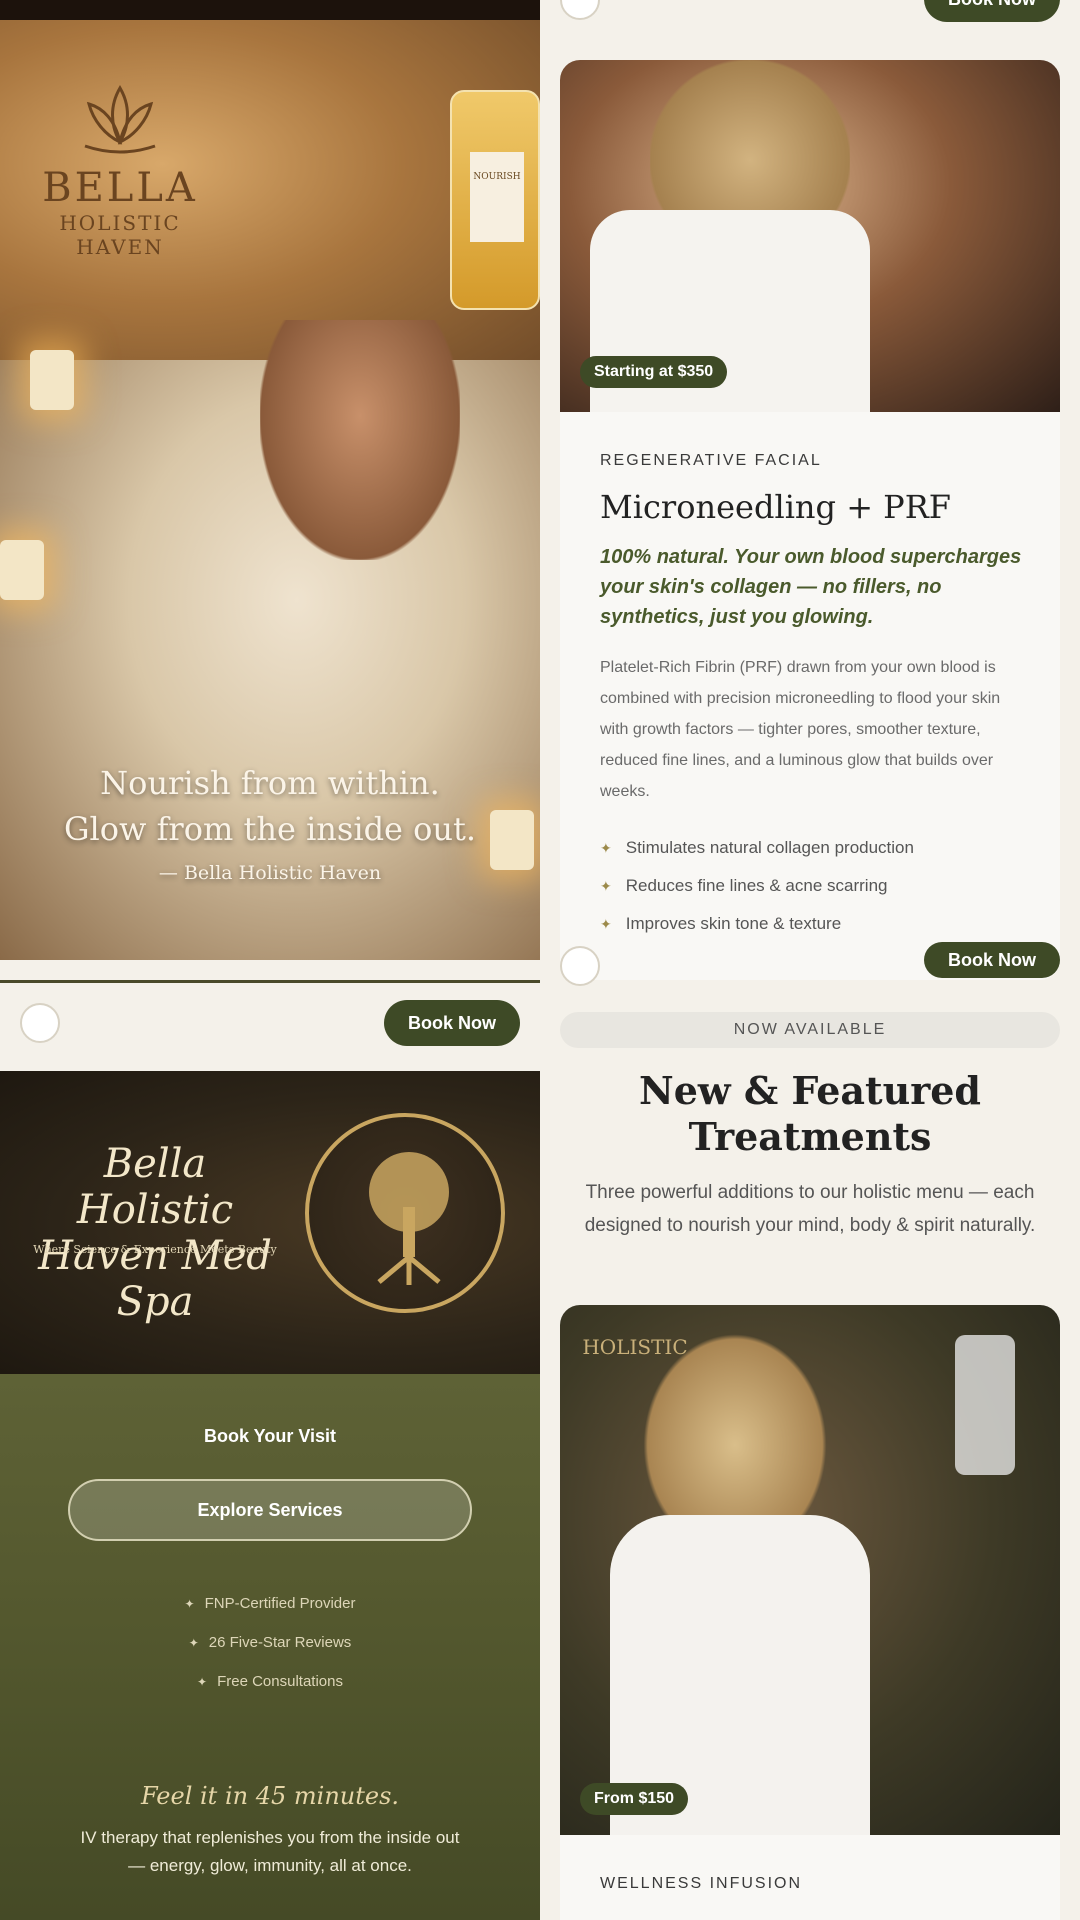  Describe the element at coordinates (985, 1405) in the screenshot. I see `iv-bag-image` at that location.